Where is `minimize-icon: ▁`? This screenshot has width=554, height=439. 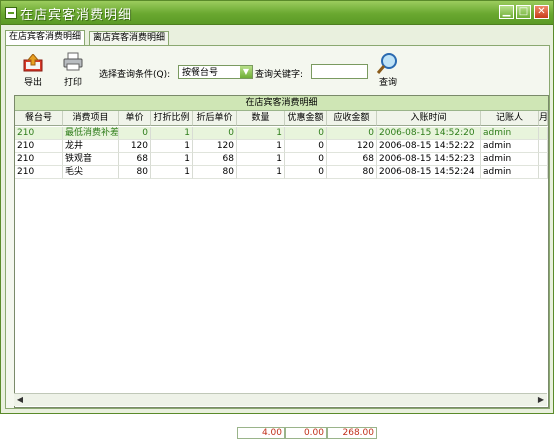 minimize-icon: ▁ is located at coordinates (506, 11).